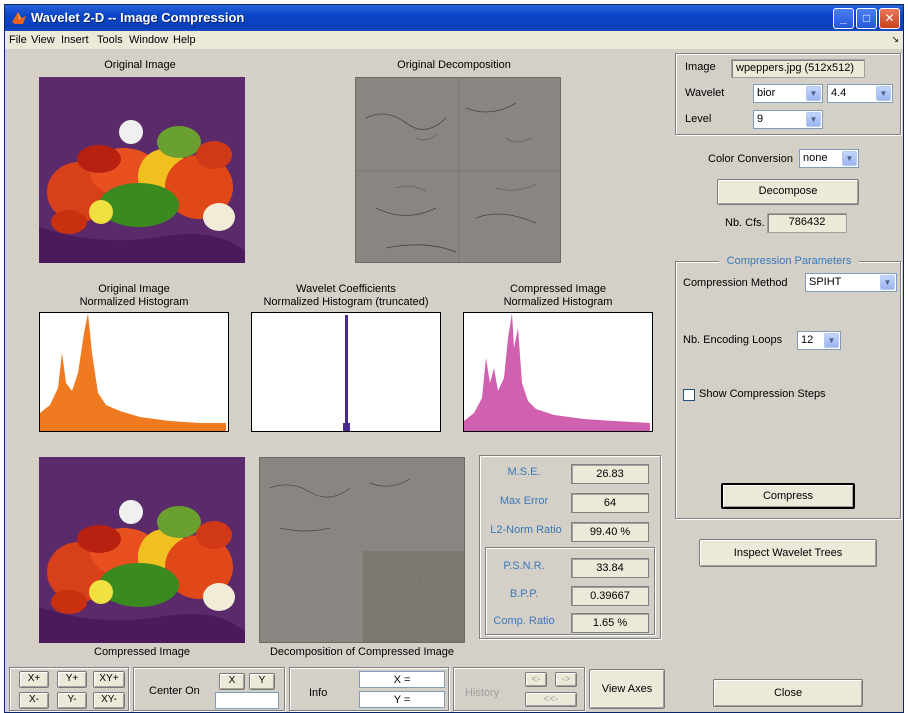 This screenshot has width=908, height=713. What do you see at coordinates (766, 93) in the screenshot?
I see `wavelet-family-value: bior` at bounding box center [766, 93].